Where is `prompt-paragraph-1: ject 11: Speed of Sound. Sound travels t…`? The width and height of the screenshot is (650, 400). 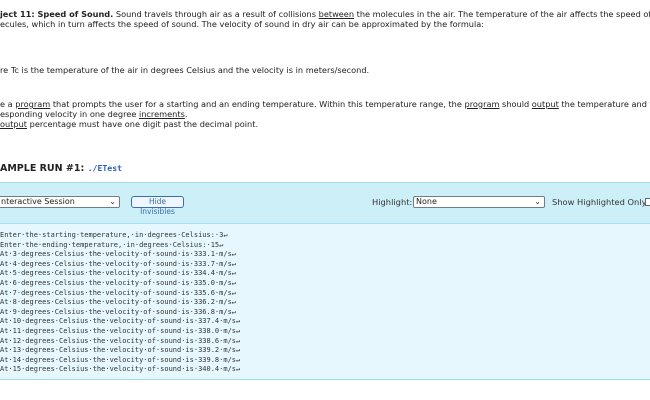 prompt-paragraph-1: ject 11: Speed of Sound. Sound travels t… is located at coordinates (325, 14).